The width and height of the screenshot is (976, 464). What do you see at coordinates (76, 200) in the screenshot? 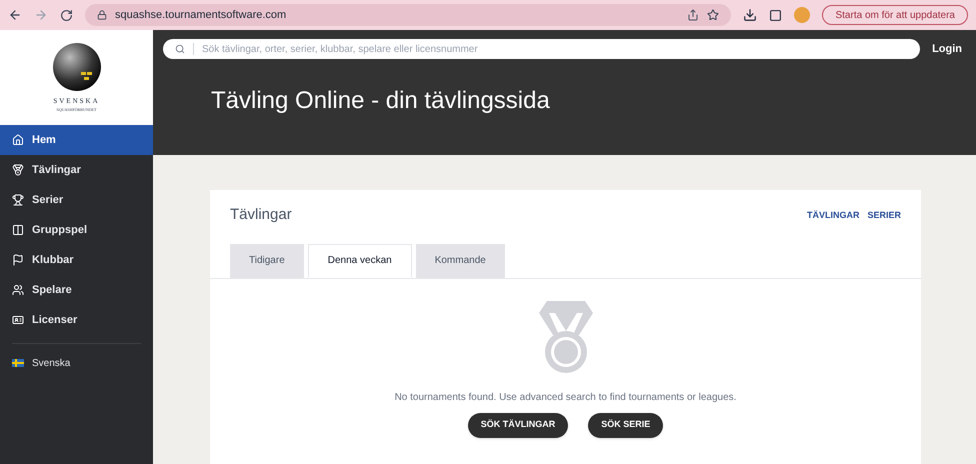
I see `sidebar-item: Serier` at bounding box center [76, 200].